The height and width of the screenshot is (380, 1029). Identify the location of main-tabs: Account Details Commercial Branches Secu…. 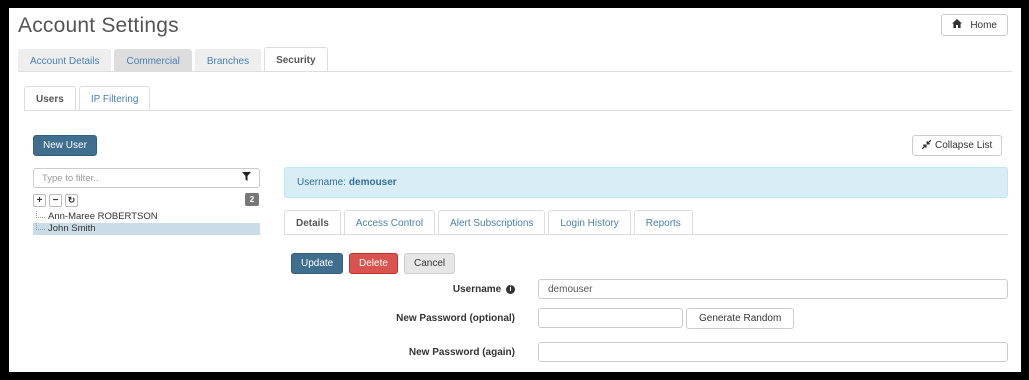
(174, 59).